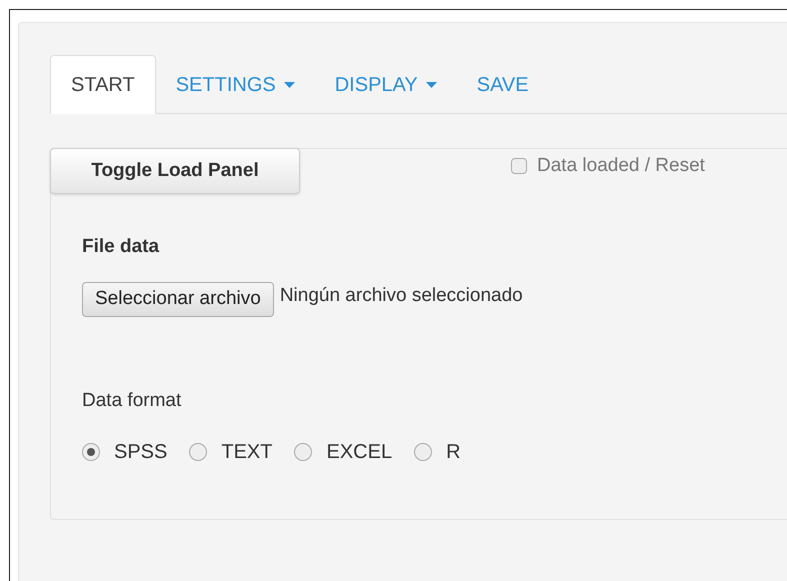 The height and width of the screenshot is (581, 787). What do you see at coordinates (132, 400) in the screenshot?
I see `field-label: Data format` at bounding box center [132, 400].